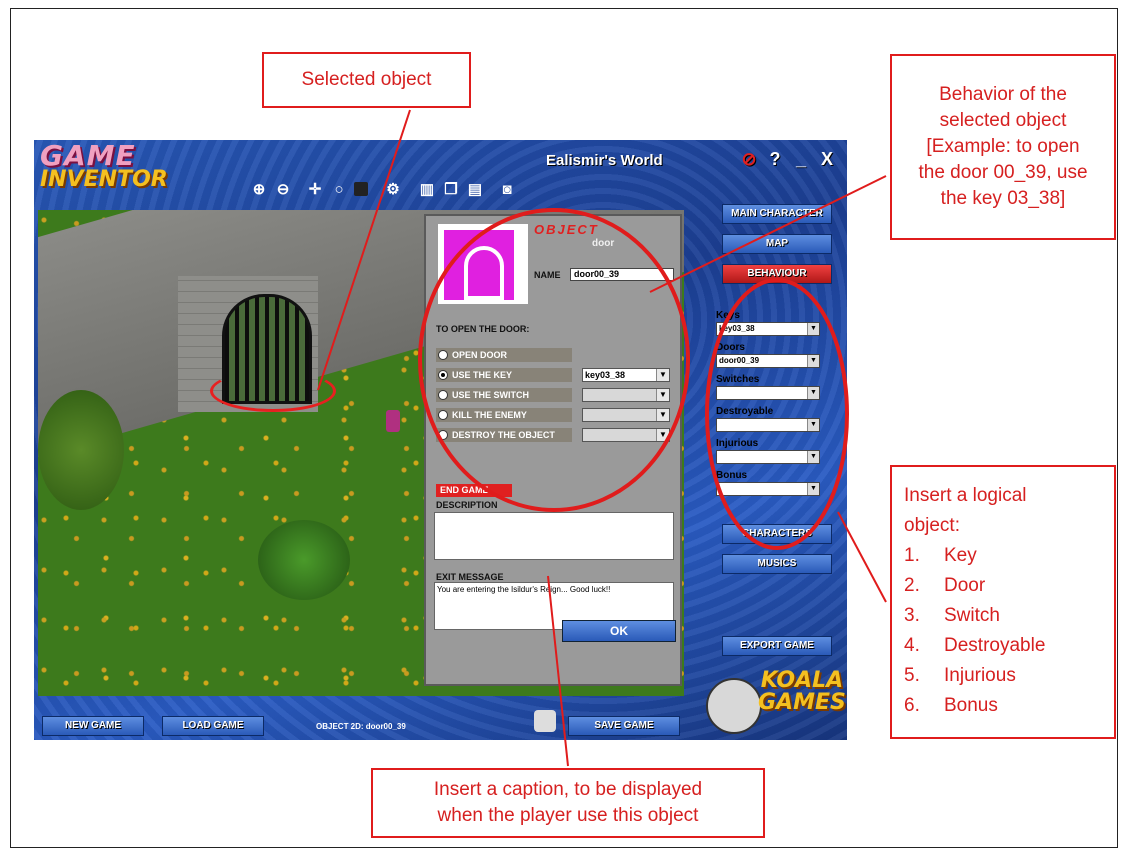 Image resolution: width=1129 pixels, height=851 pixels. What do you see at coordinates (366, 80) in the screenshot?
I see `callout-selected-object: Selected object` at bounding box center [366, 80].